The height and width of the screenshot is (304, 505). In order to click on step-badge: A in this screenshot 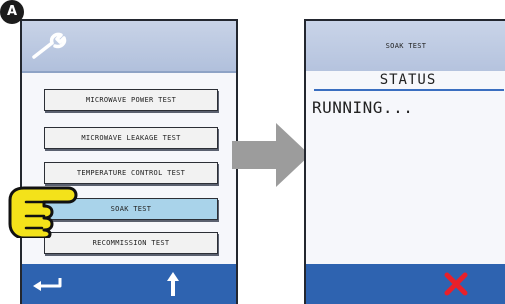, I will do `click(12, 12)`.